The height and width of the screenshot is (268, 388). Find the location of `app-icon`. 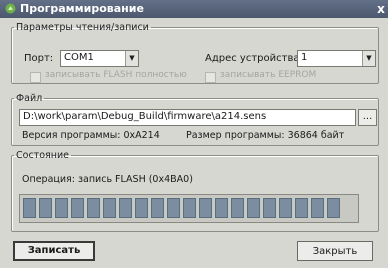

app-icon is located at coordinates (10, 8).